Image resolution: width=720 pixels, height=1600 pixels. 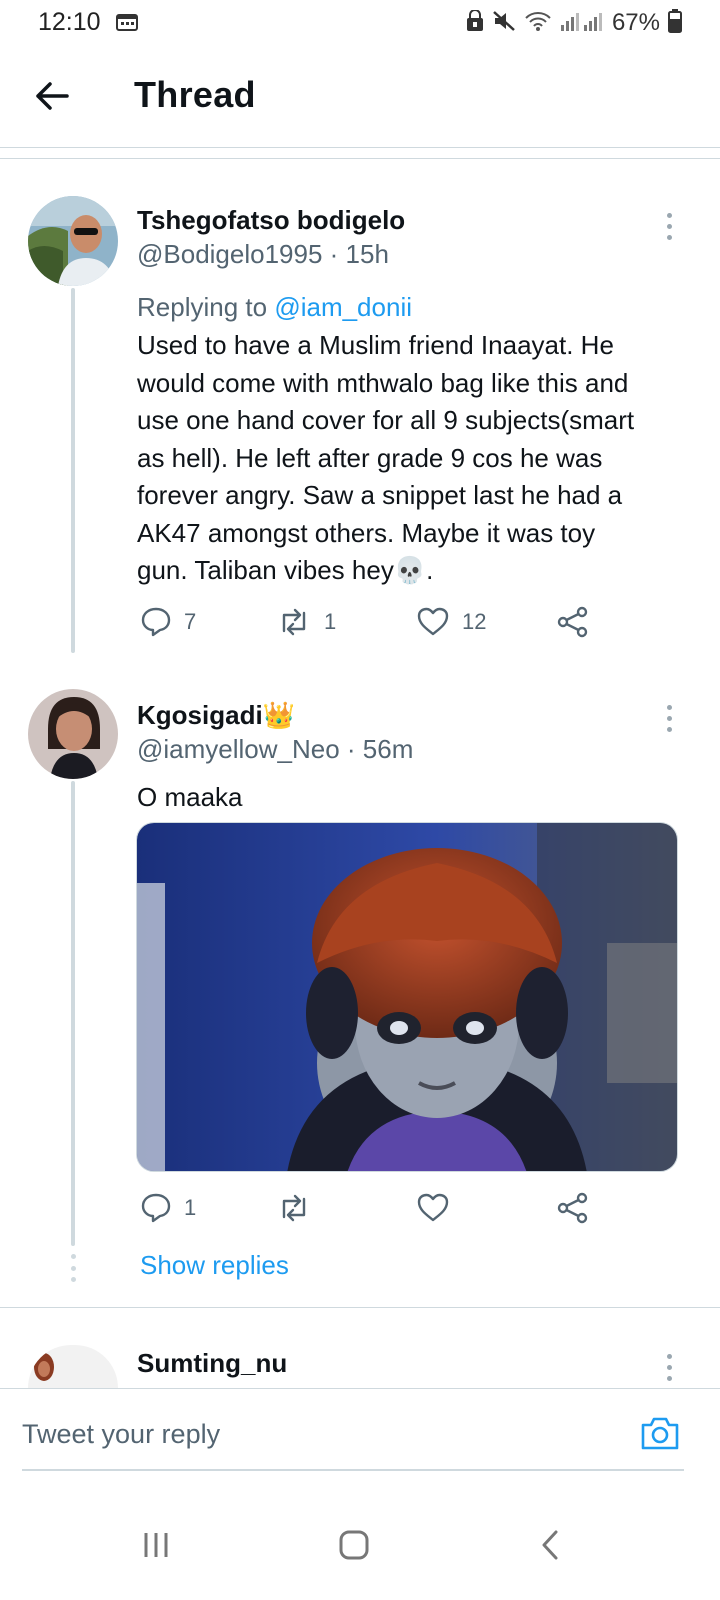 I want to click on tweet-author-name: Sumting_nu, so click(x=212, y=1363).